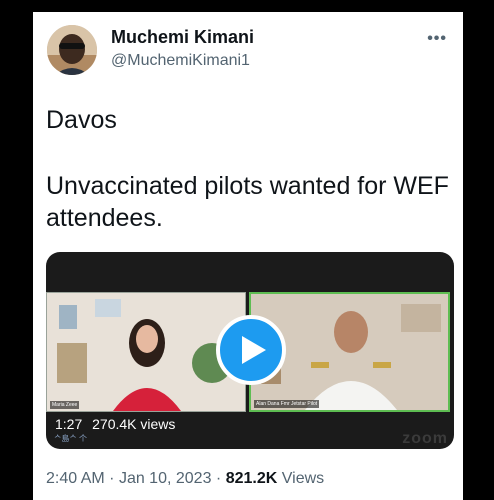 This screenshot has height=500, width=494. What do you see at coordinates (134, 424) in the screenshot?
I see `video-views: 270.4K views` at bounding box center [134, 424].